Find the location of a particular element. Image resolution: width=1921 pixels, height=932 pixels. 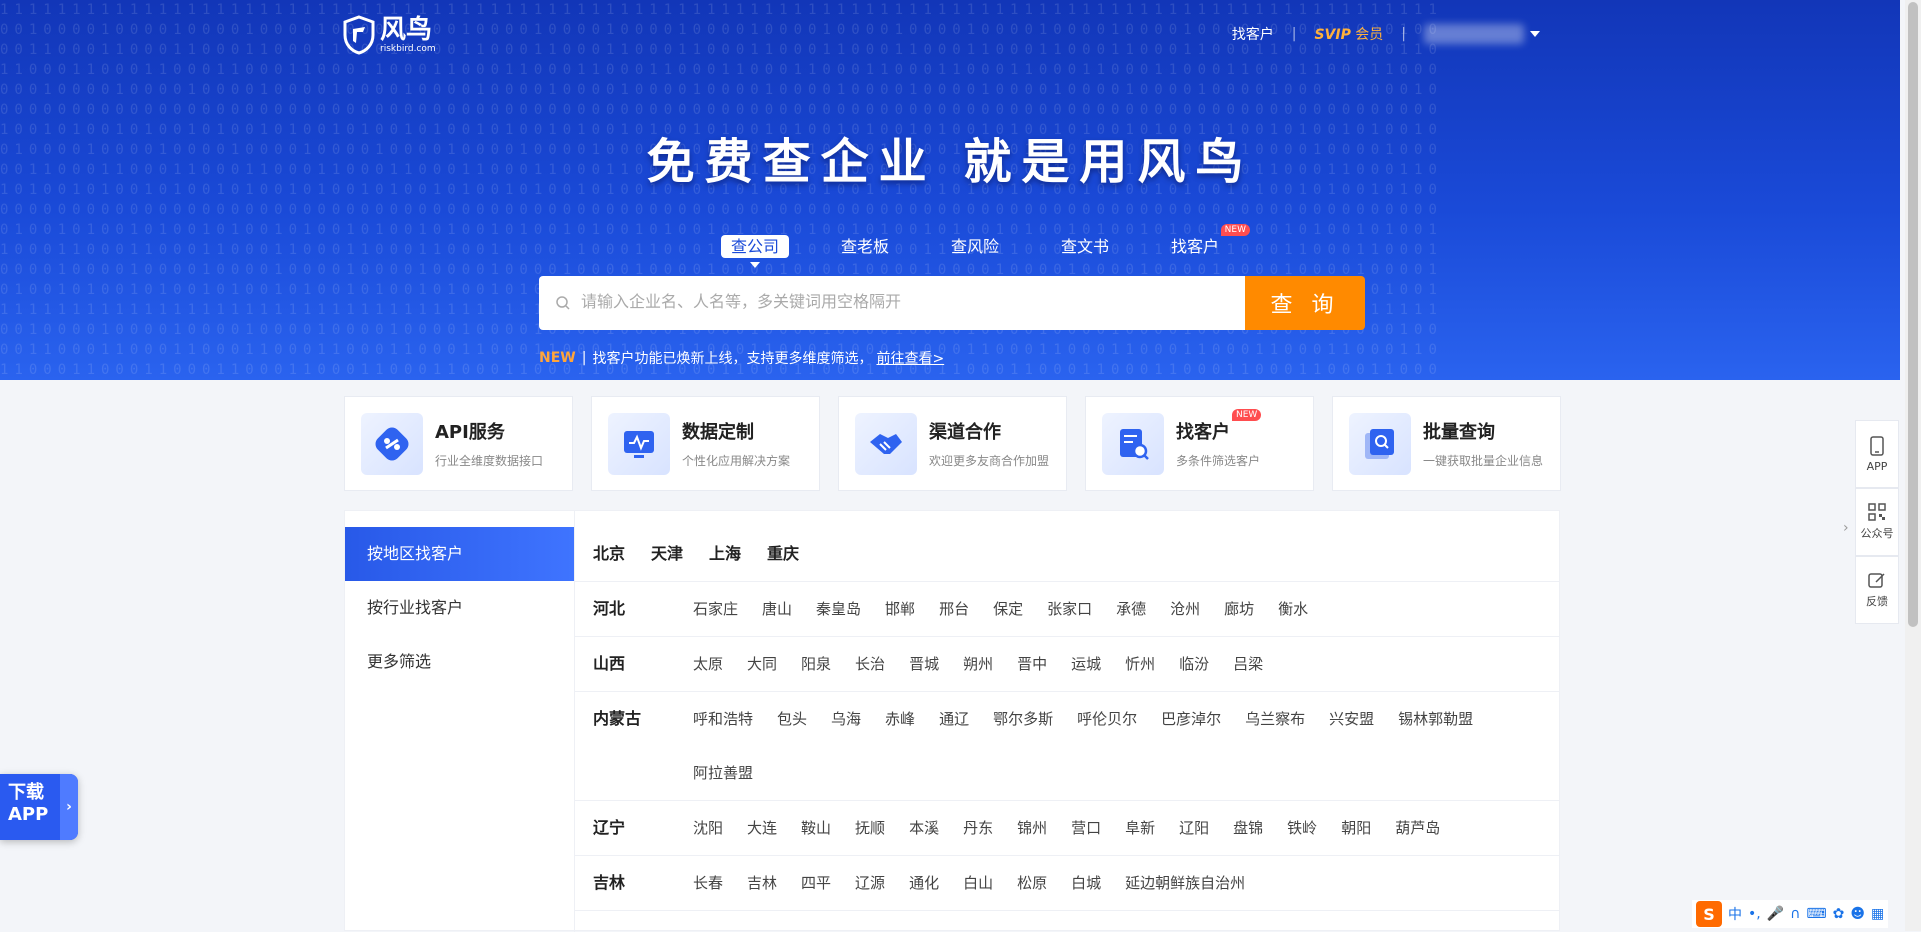

tab-find-customer: 找客户 NEW is located at coordinates (1195, 243).